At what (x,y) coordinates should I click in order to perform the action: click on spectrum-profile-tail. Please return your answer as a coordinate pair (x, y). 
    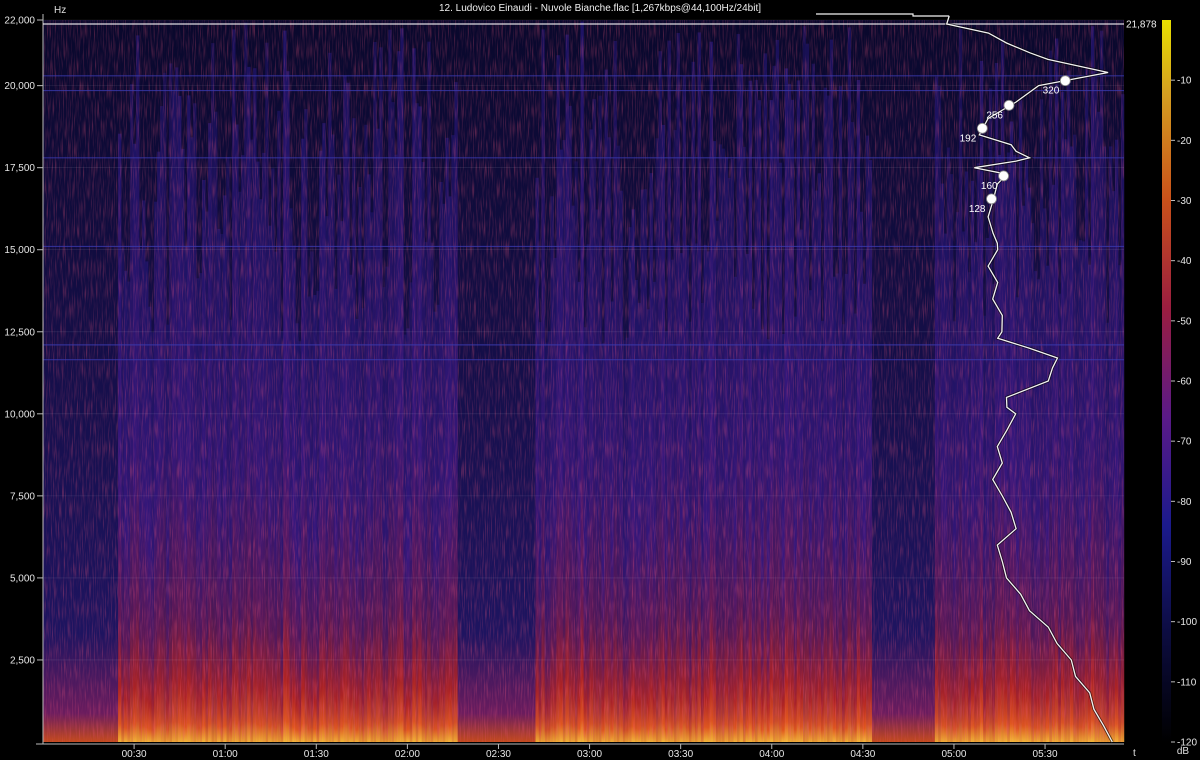
    Looking at the image, I should click on (883, 15).